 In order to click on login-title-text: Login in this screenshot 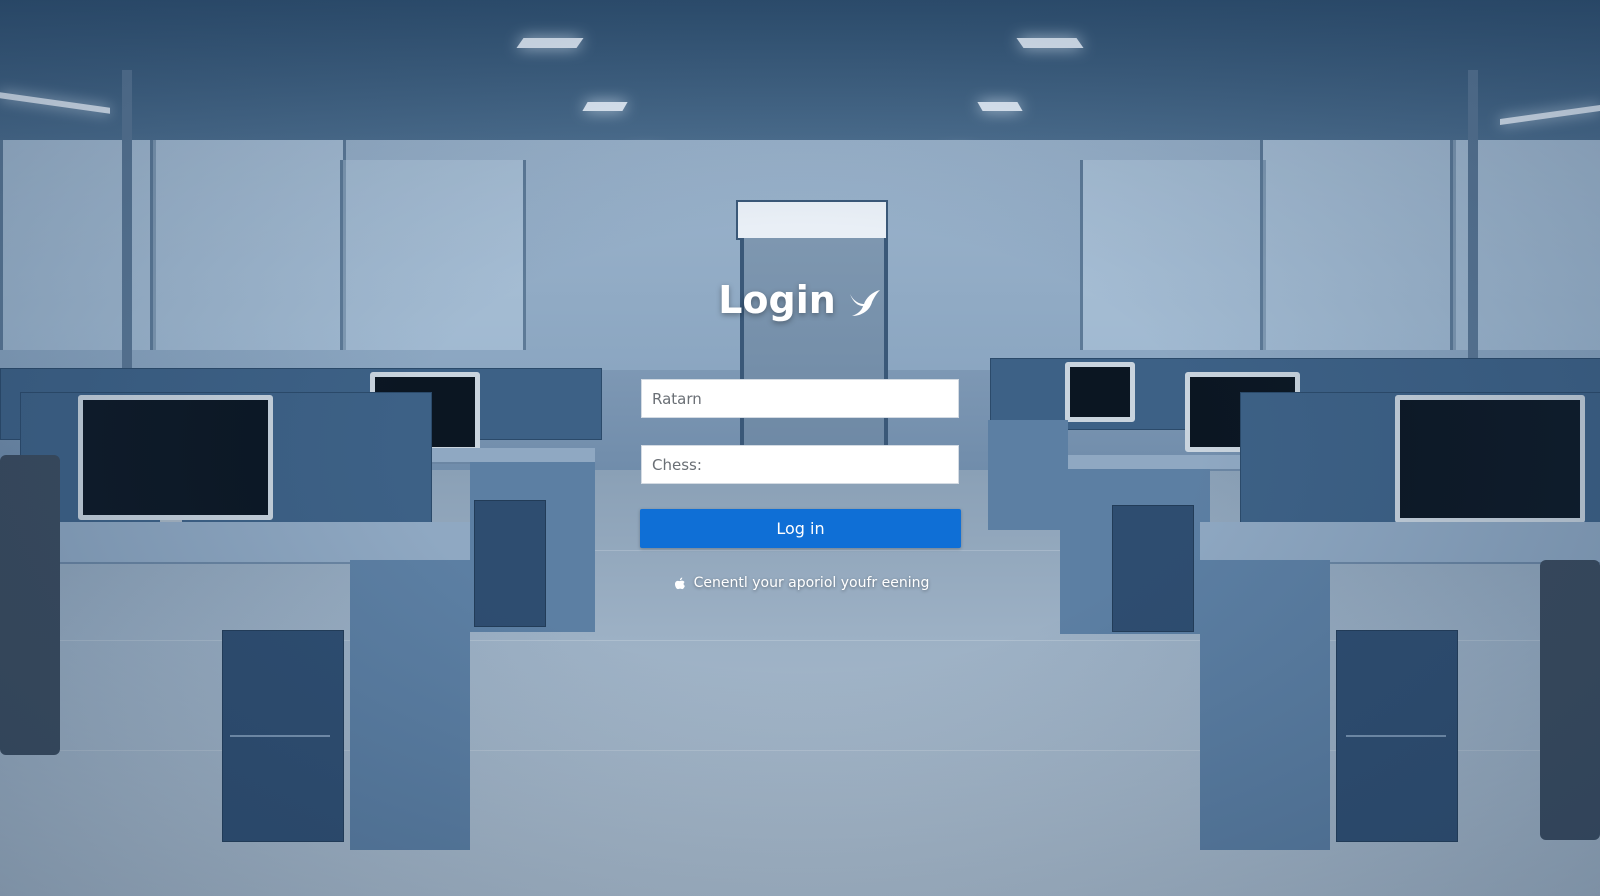, I will do `click(777, 300)`.